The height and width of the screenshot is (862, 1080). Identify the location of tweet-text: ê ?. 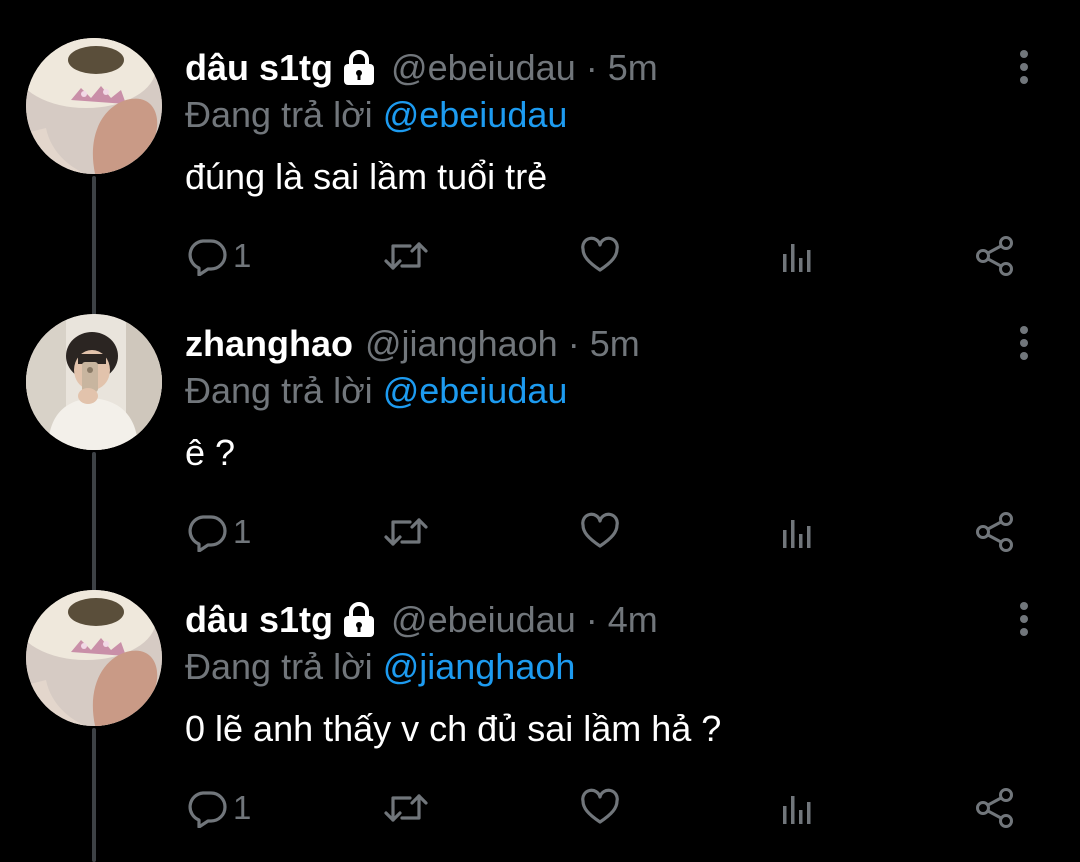
(210, 452).